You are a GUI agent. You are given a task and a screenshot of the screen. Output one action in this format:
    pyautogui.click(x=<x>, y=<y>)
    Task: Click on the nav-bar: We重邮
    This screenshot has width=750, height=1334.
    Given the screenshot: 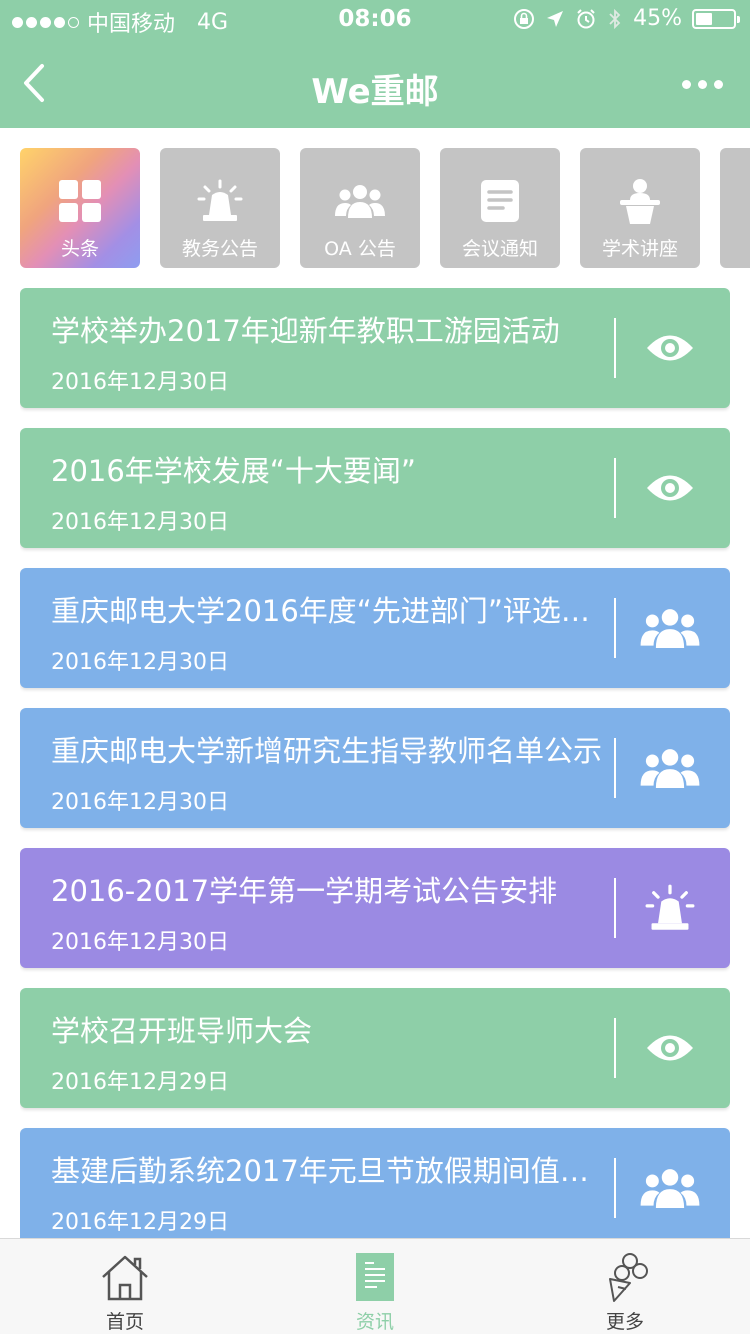 What is the action you would take?
    pyautogui.click(x=375, y=85)
    